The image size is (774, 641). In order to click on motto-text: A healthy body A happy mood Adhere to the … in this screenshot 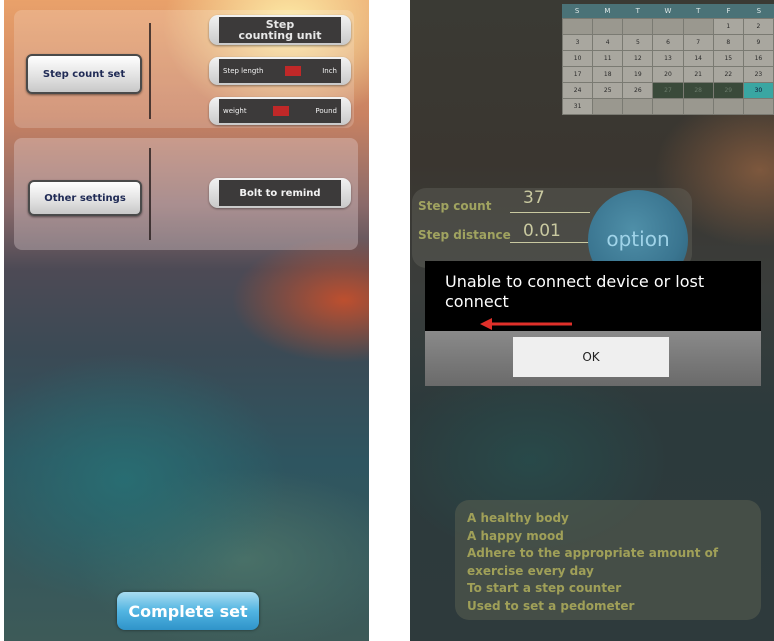, I will do `click(612, 562)`.